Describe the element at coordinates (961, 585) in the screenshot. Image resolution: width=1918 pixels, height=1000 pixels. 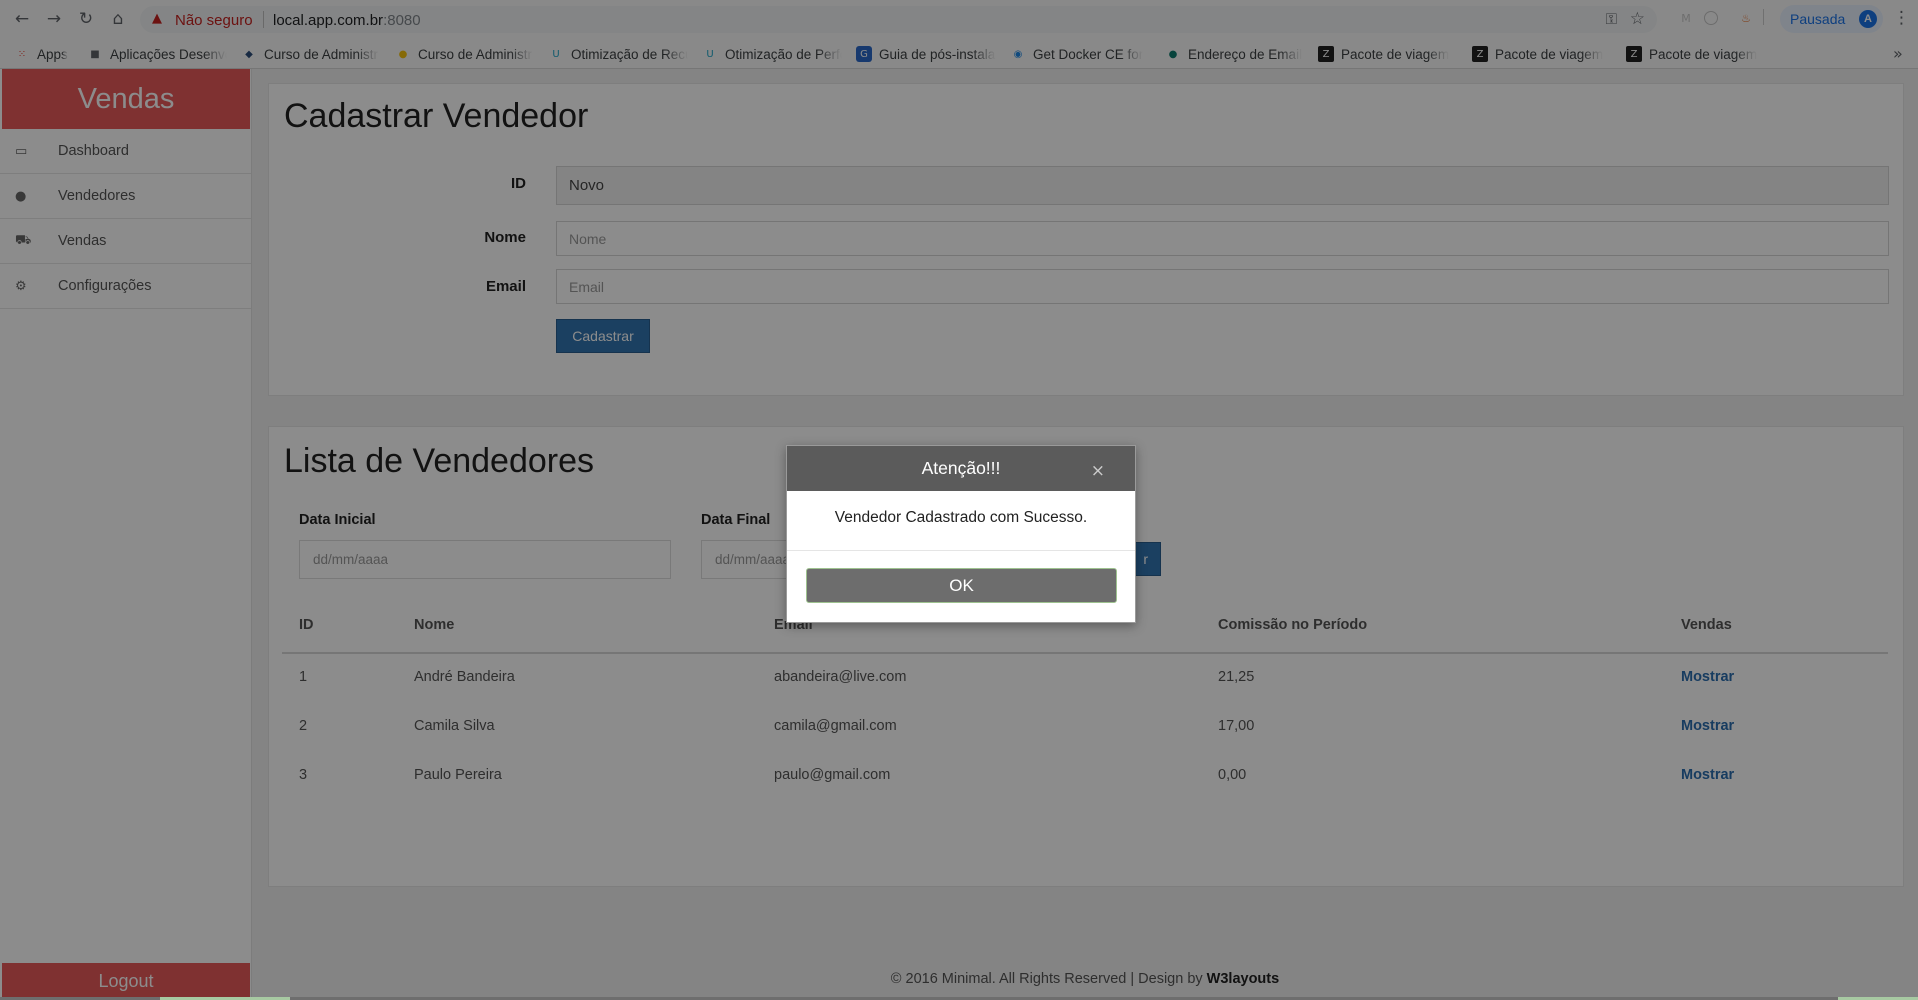
I see `ok-button: OK` at that location.